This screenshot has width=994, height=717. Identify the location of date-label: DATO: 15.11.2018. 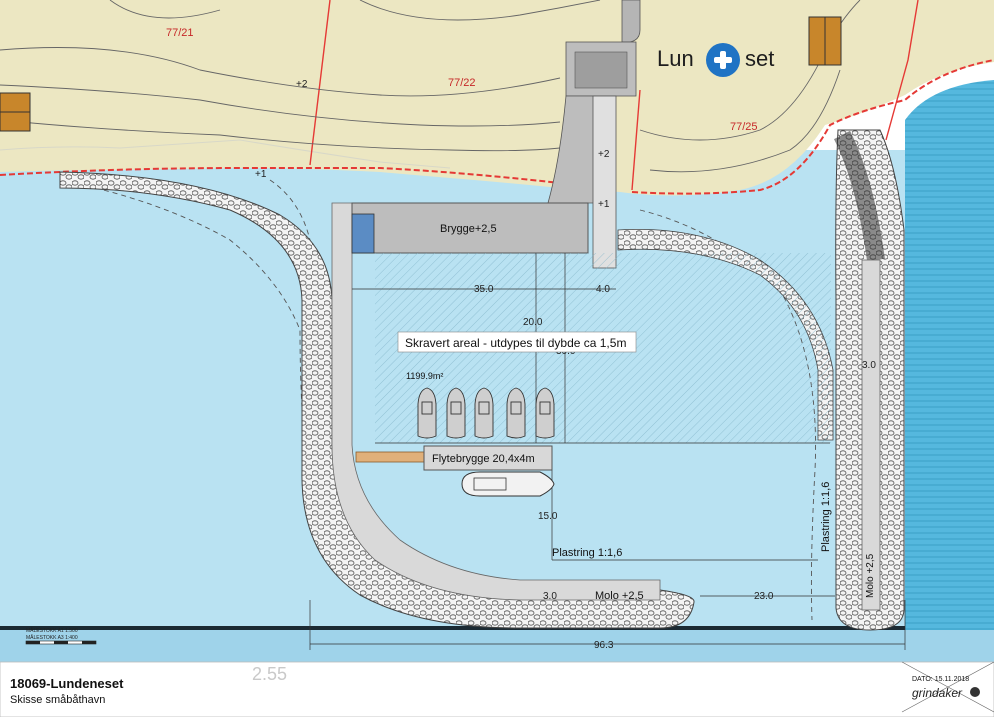
(941, 679).